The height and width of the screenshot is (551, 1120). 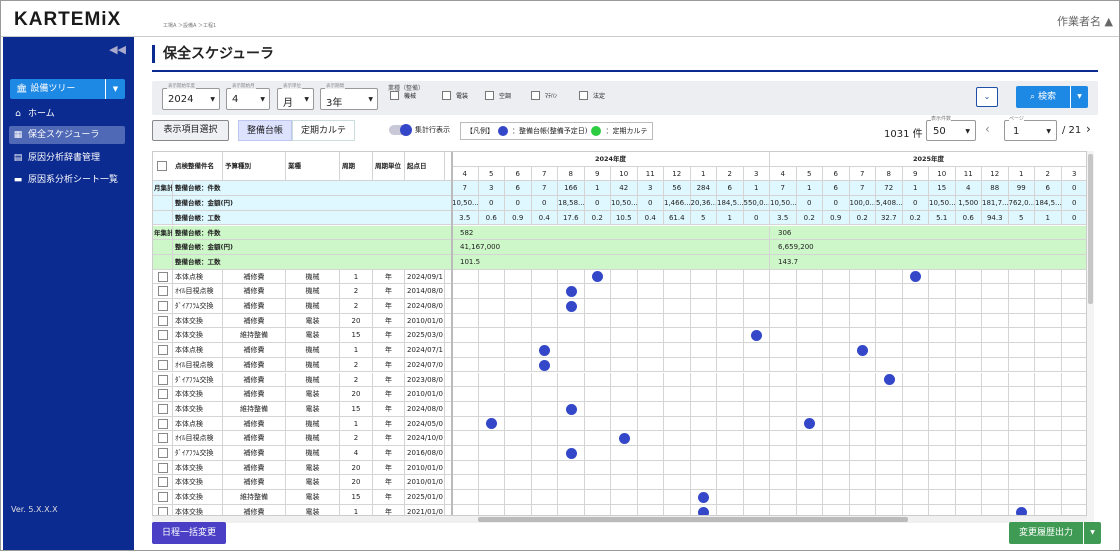 What do you see at coordinates (190, 130) in the screenshot?
I see `select-display-items-button: 表示項目選択` at bounding box center [190, 130].